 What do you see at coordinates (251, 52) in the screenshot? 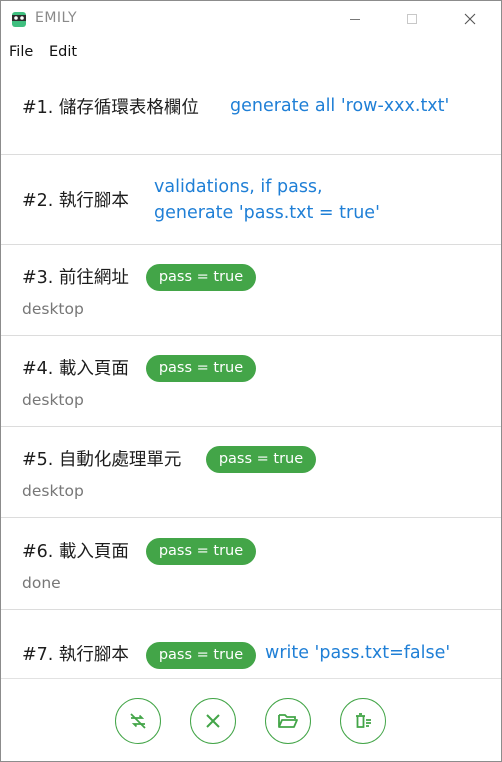
I see `menu-bar: File Edit` at bounding box center [251, 52].